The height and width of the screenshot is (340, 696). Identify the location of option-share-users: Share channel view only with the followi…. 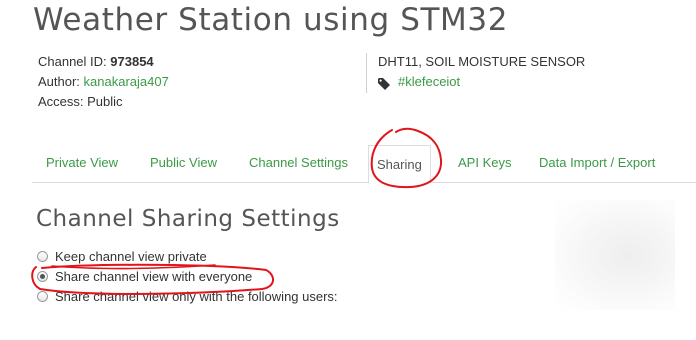
(187, 296).